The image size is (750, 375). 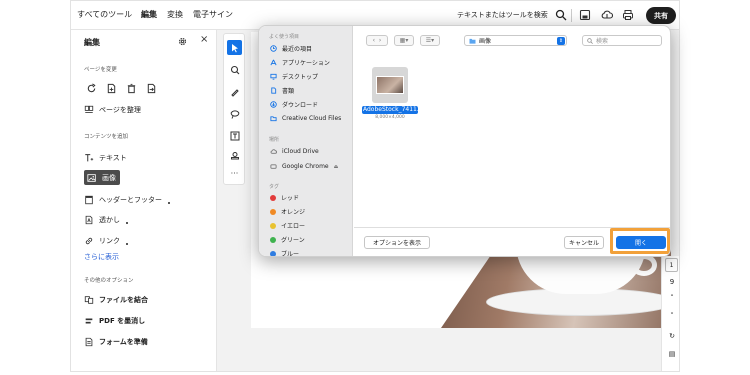 What do you see at coordinates (106, 219) in the screenshot?
I see `watermark-item: 透かし` at bounding box center [106, 219].